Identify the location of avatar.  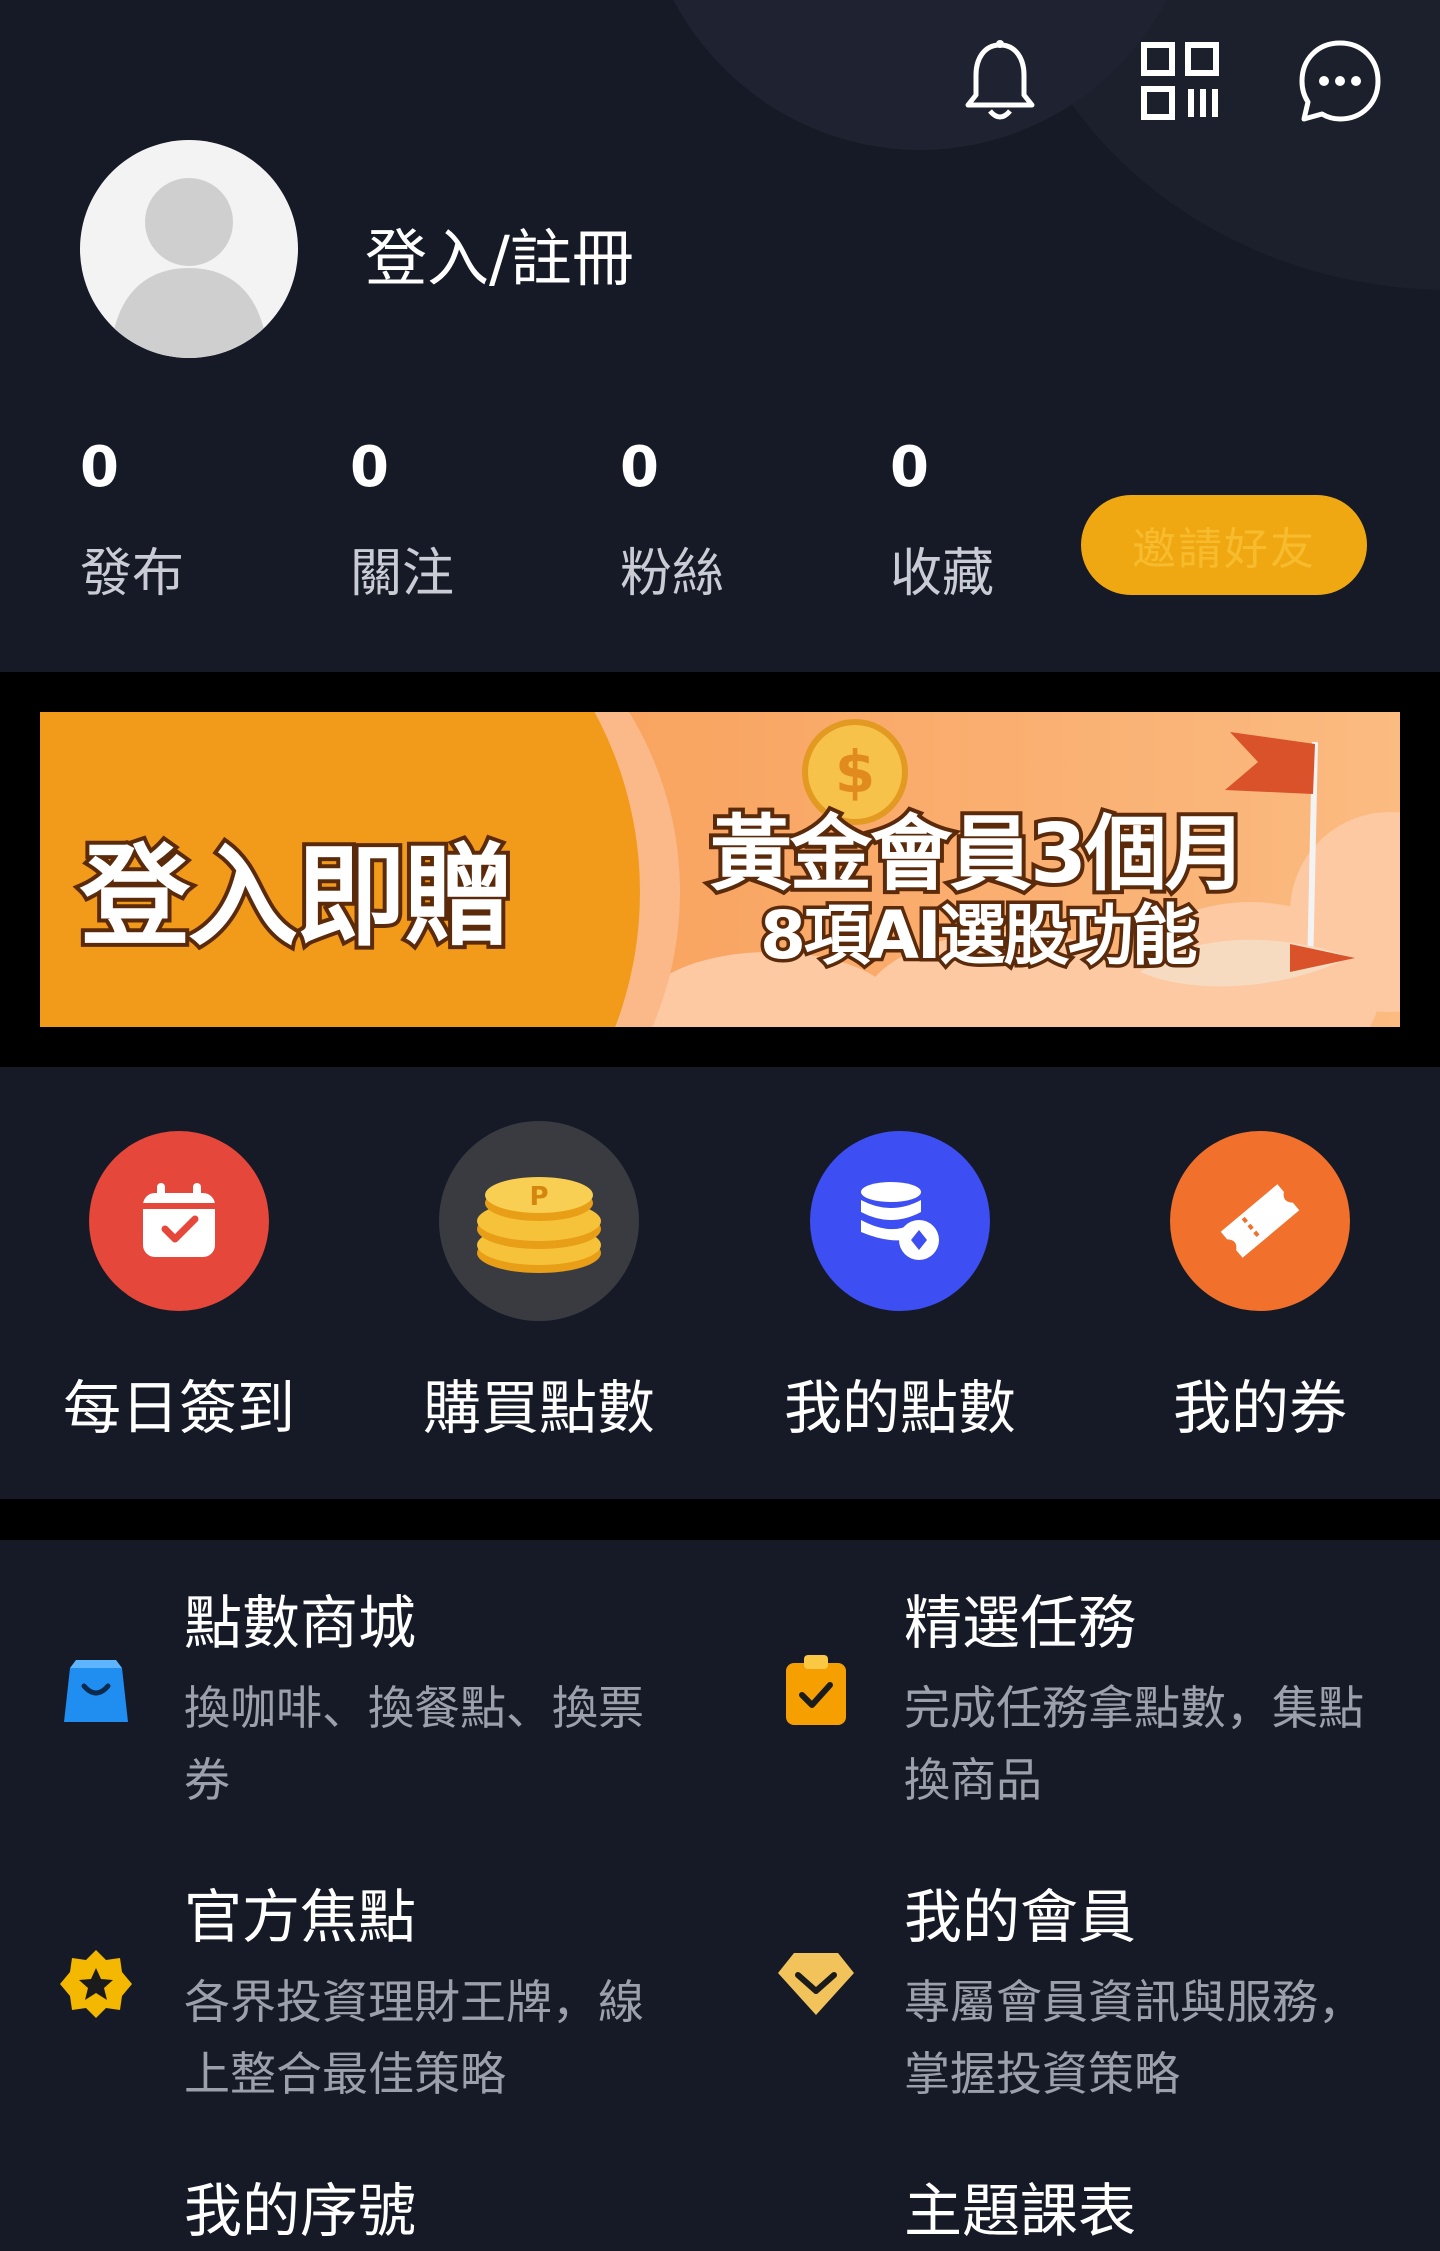
(189, 249).